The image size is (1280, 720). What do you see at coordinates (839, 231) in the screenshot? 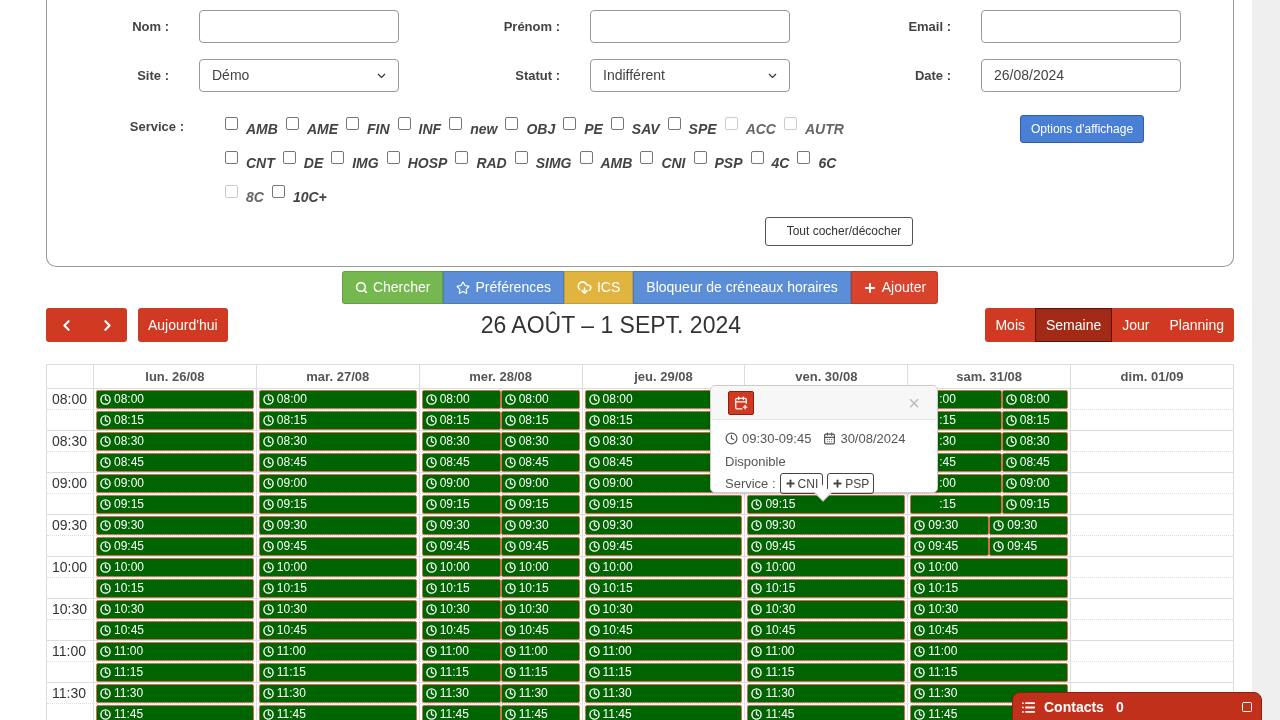
I see `toggle-all-button: Tout cocher/décocher` at bounding box center [839, 231].